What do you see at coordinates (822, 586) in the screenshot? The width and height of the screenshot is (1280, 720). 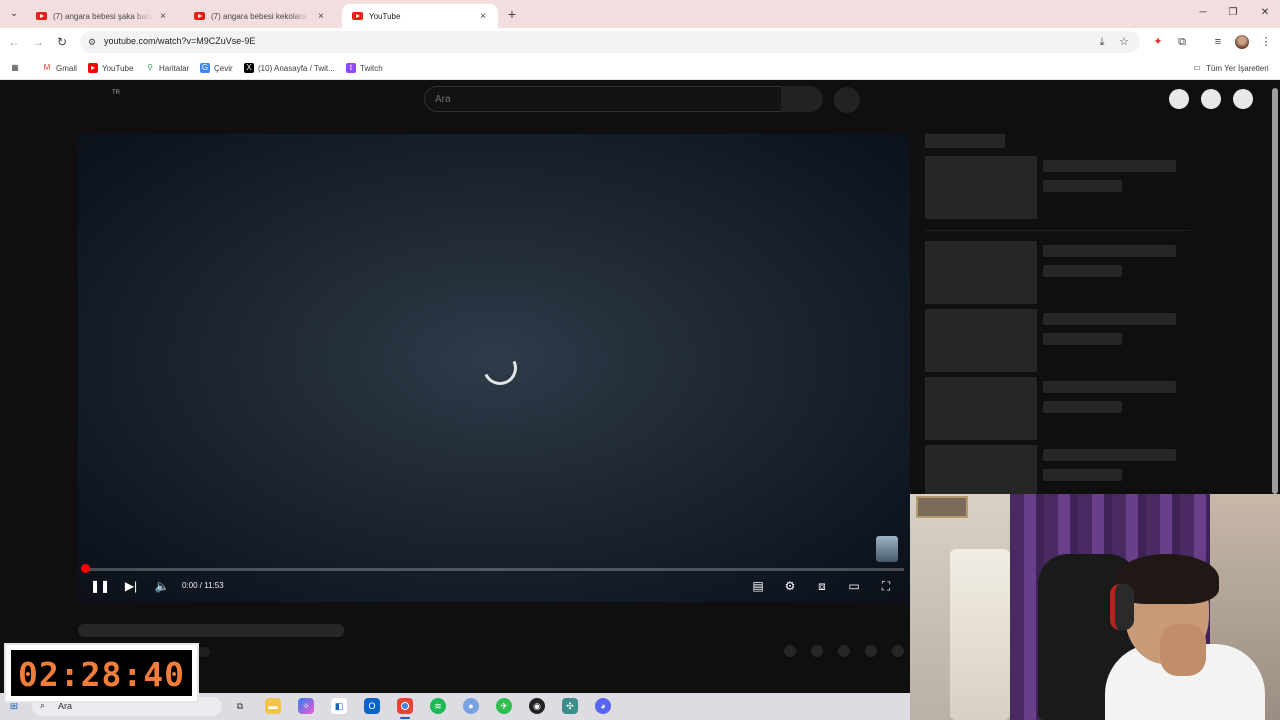 I see `miniplayer-icon: ⧈` at bounding box center [822, 586].